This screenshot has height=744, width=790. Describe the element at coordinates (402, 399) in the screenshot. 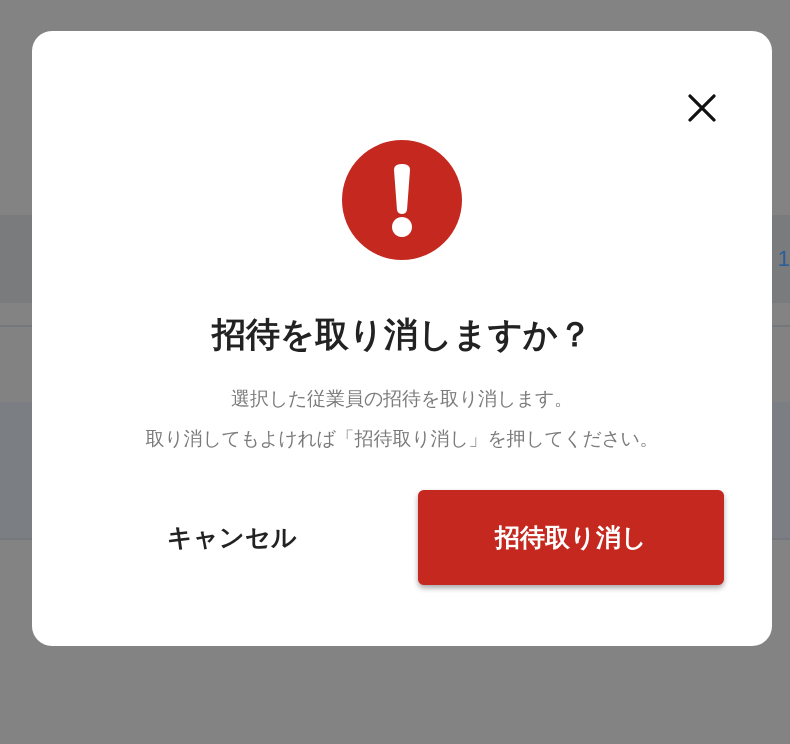

I see `dialog-message: 選択した従業員の招待を取り消します。` at that location.